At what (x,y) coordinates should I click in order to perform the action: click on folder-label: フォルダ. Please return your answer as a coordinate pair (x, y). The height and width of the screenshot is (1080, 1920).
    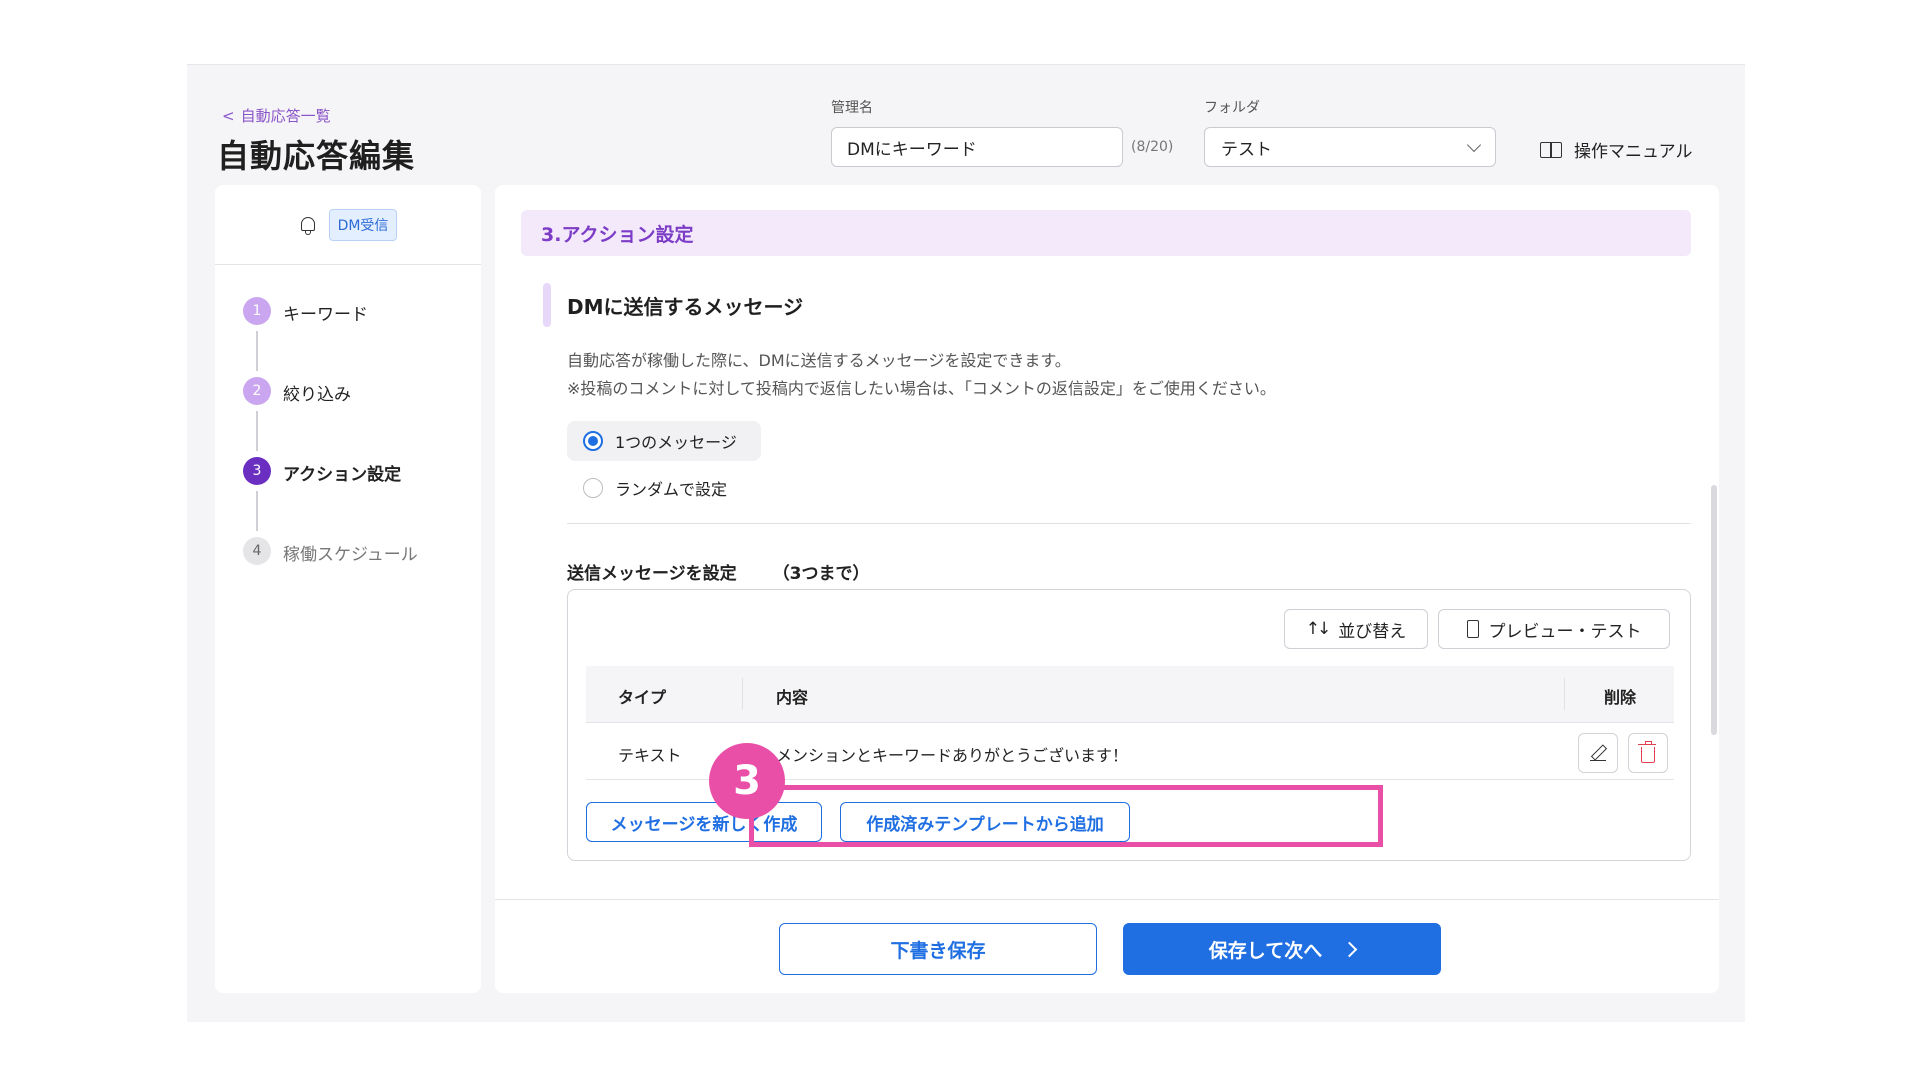
    Looking at the image, I should click on (1232, 108).